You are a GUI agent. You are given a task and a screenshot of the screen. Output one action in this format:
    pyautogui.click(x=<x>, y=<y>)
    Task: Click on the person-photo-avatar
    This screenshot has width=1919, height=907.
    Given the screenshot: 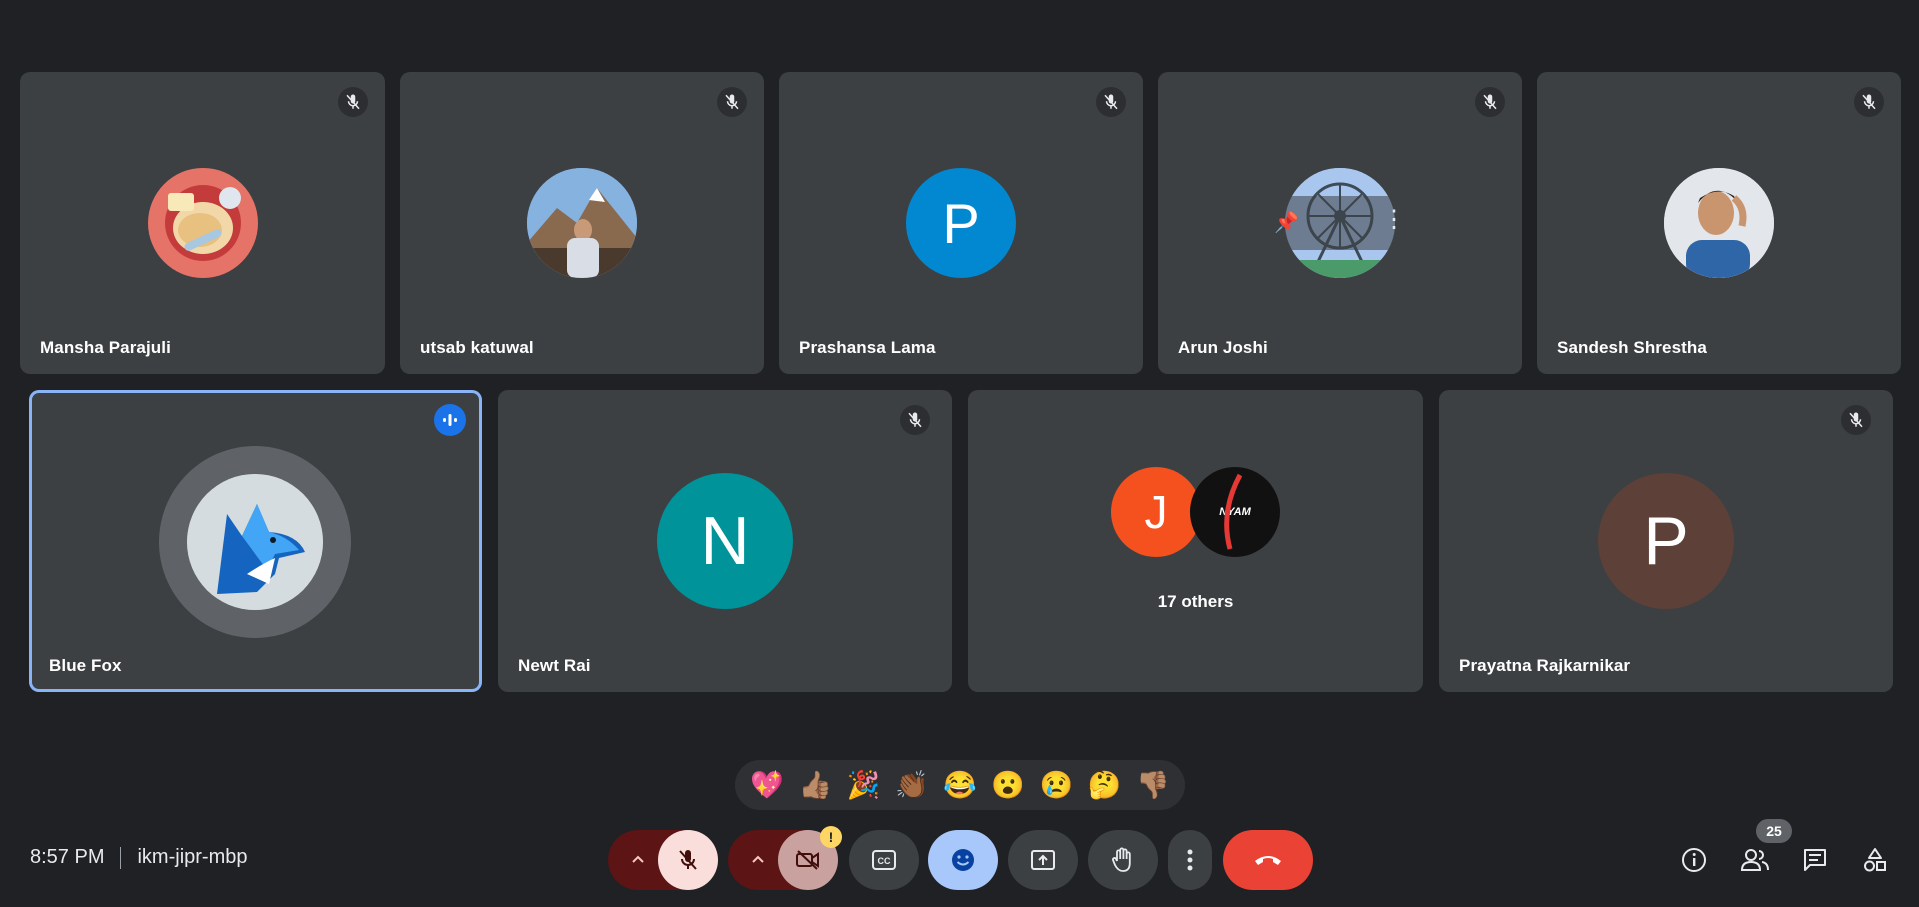 What is the action you would take?
    pyautogui.click(x=1719, y=223)
    